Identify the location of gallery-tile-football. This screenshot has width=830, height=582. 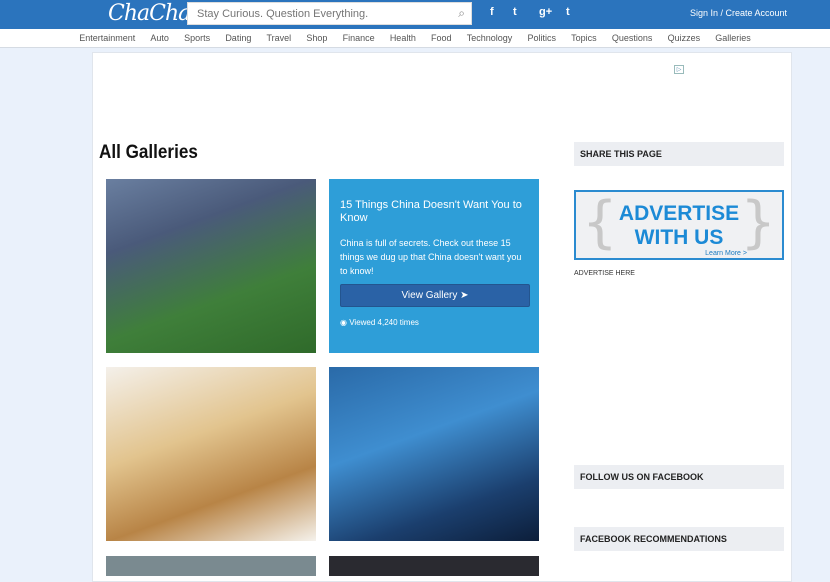
(211, 266).